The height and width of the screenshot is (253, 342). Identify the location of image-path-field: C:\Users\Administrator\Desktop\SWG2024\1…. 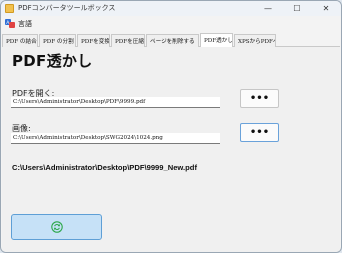
(115, 138).